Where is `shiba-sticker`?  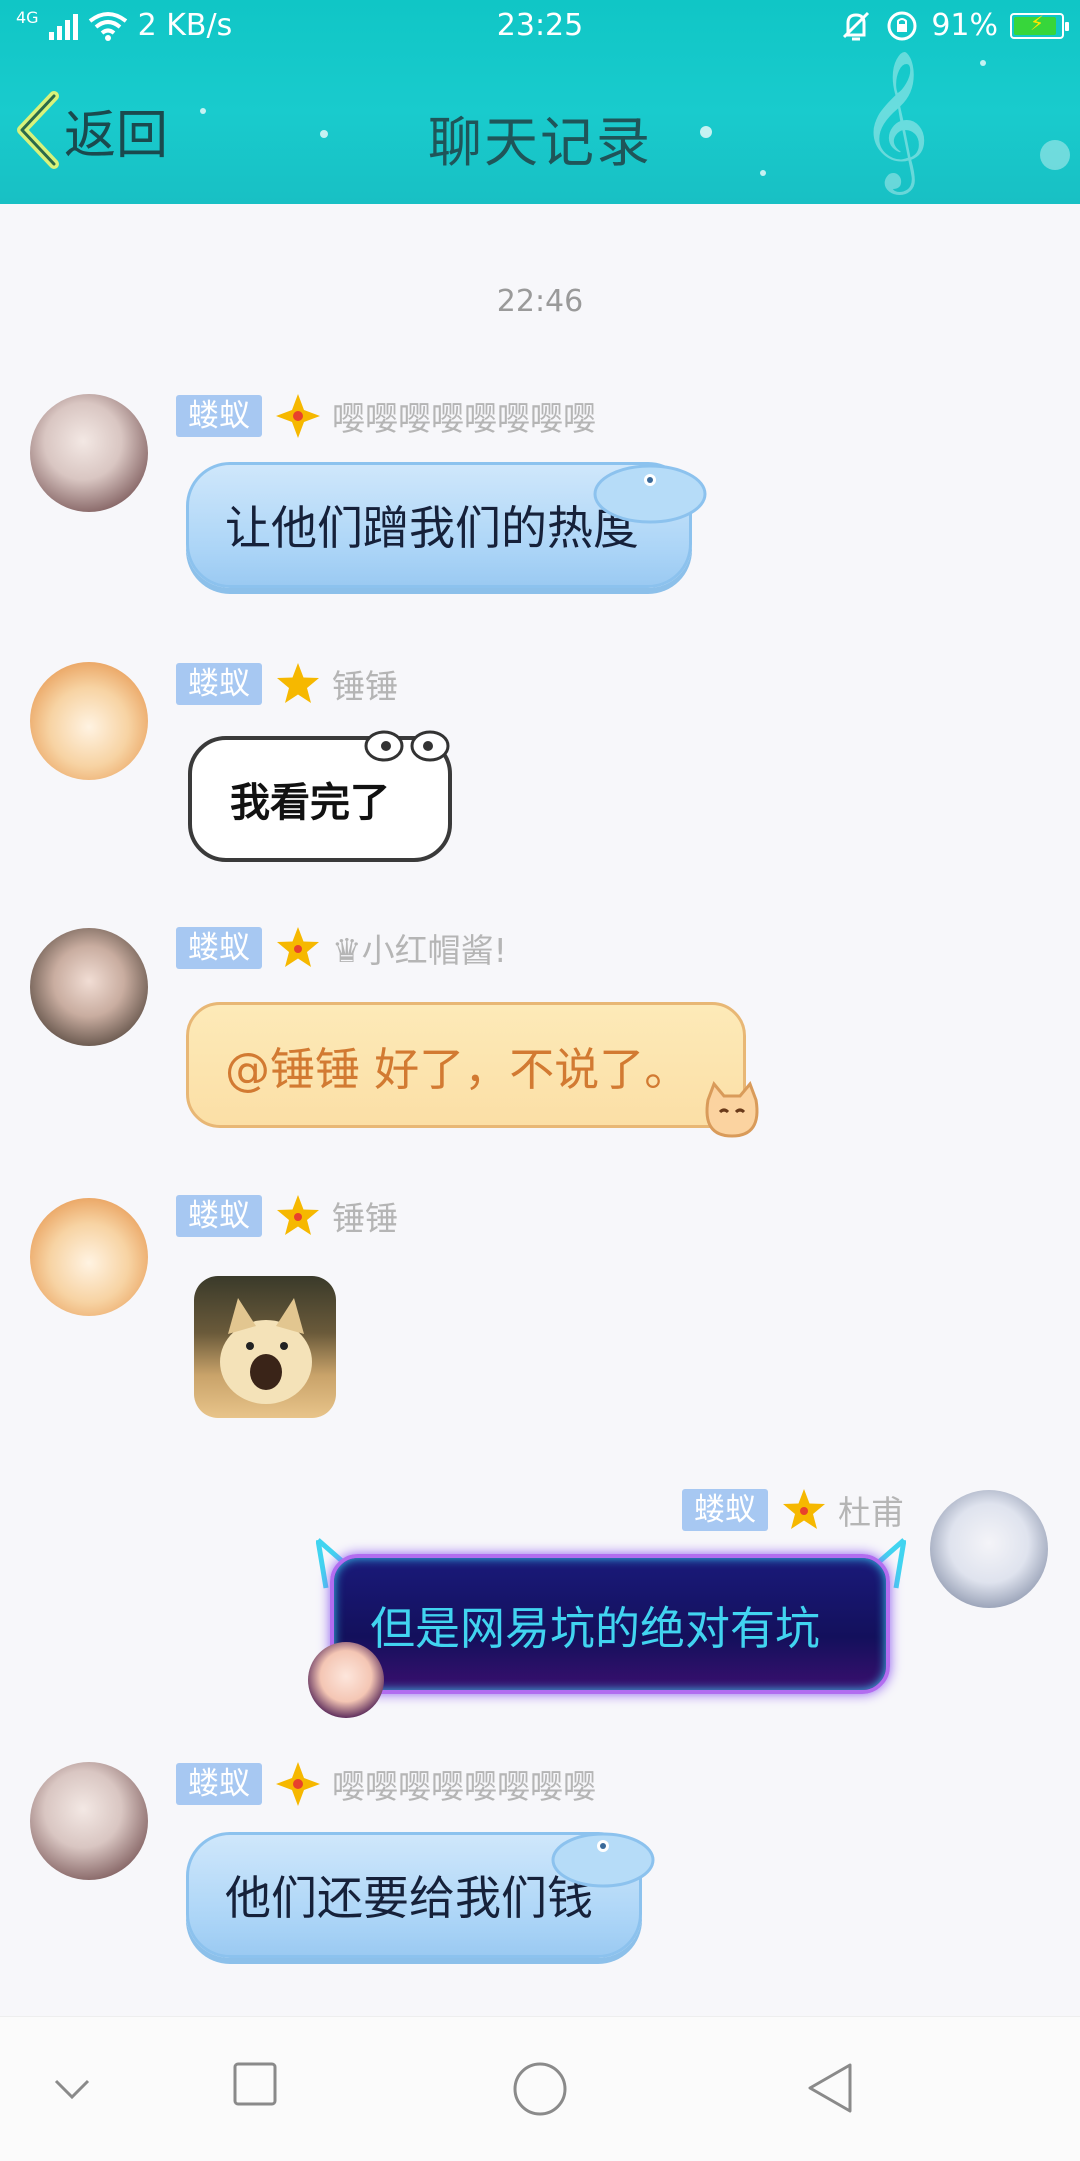
shiba-sticker is located at coordinates (265, 1347).